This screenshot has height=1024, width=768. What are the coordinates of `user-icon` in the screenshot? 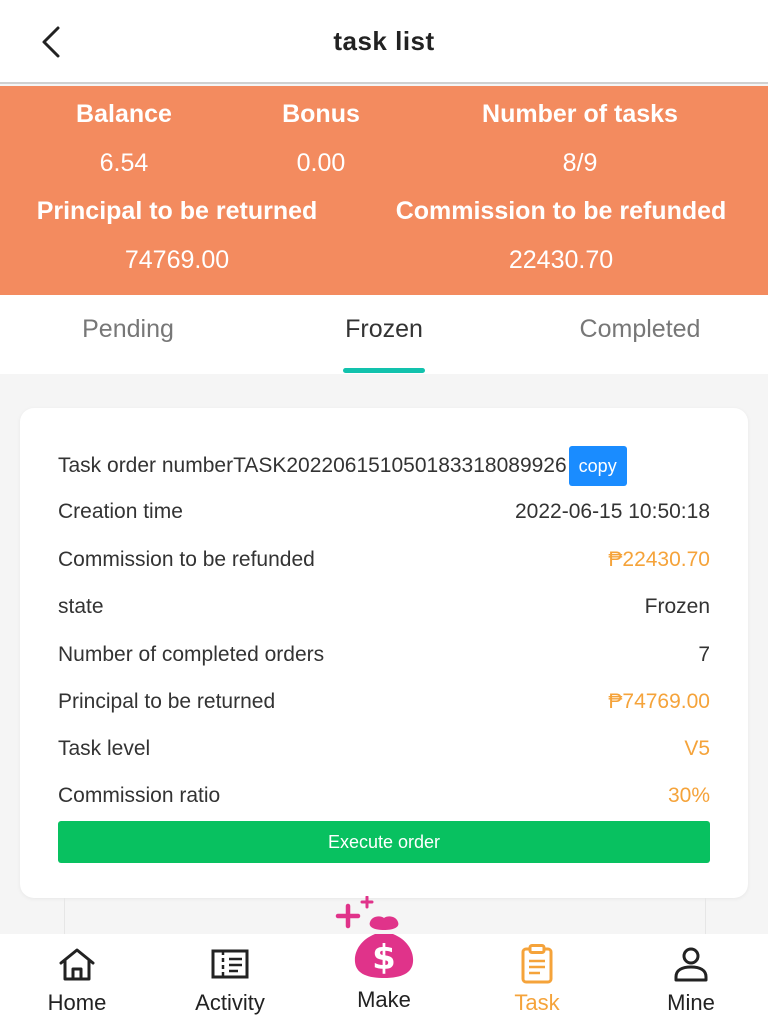 It's located at (691, 964).